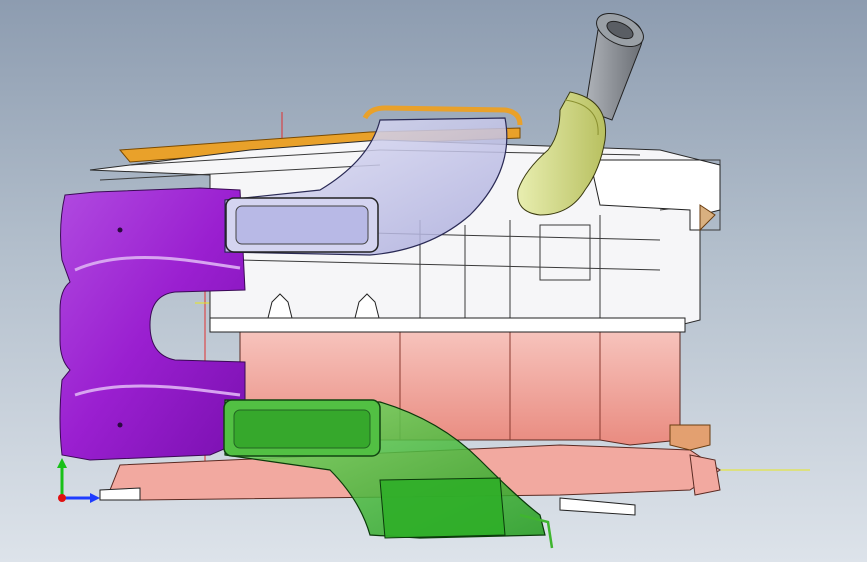  I want to click on green-duct-opening, so click(302, 429).